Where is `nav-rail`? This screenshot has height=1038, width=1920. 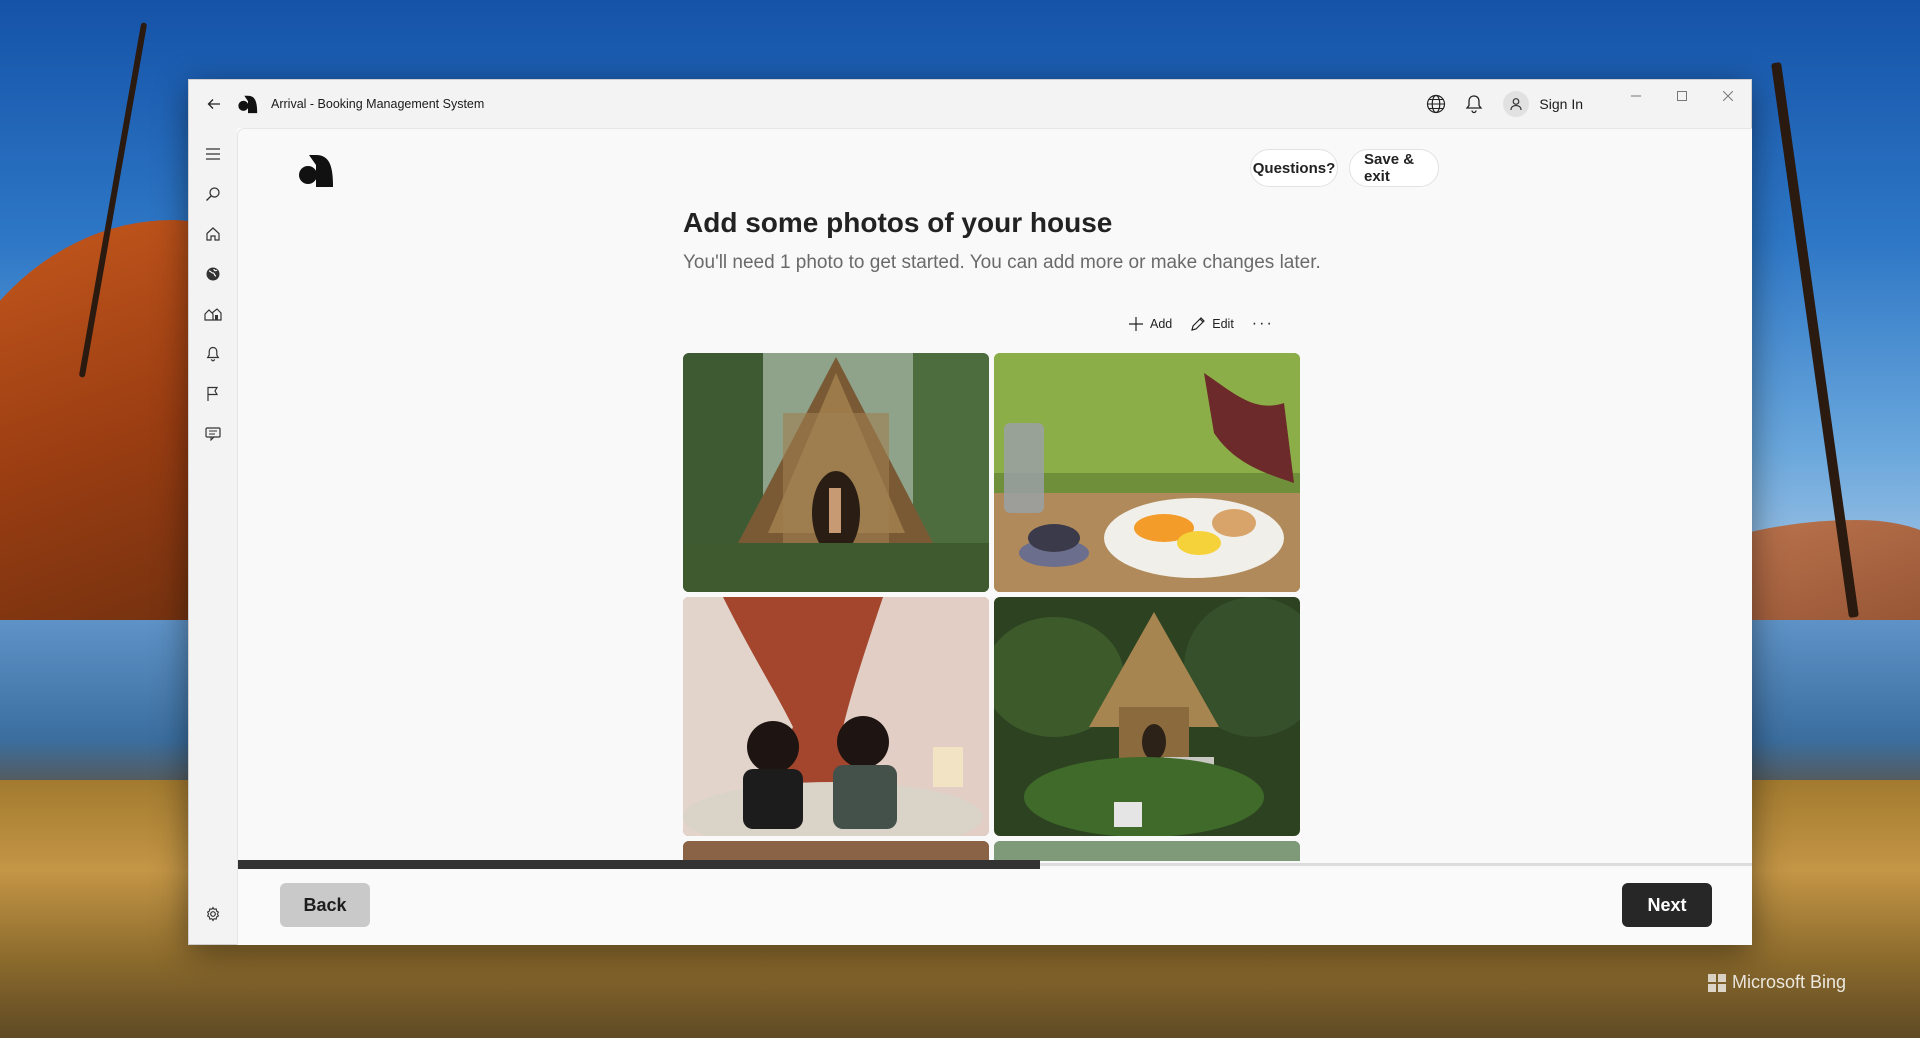
nav-rail is located at coordinates (213, 536).